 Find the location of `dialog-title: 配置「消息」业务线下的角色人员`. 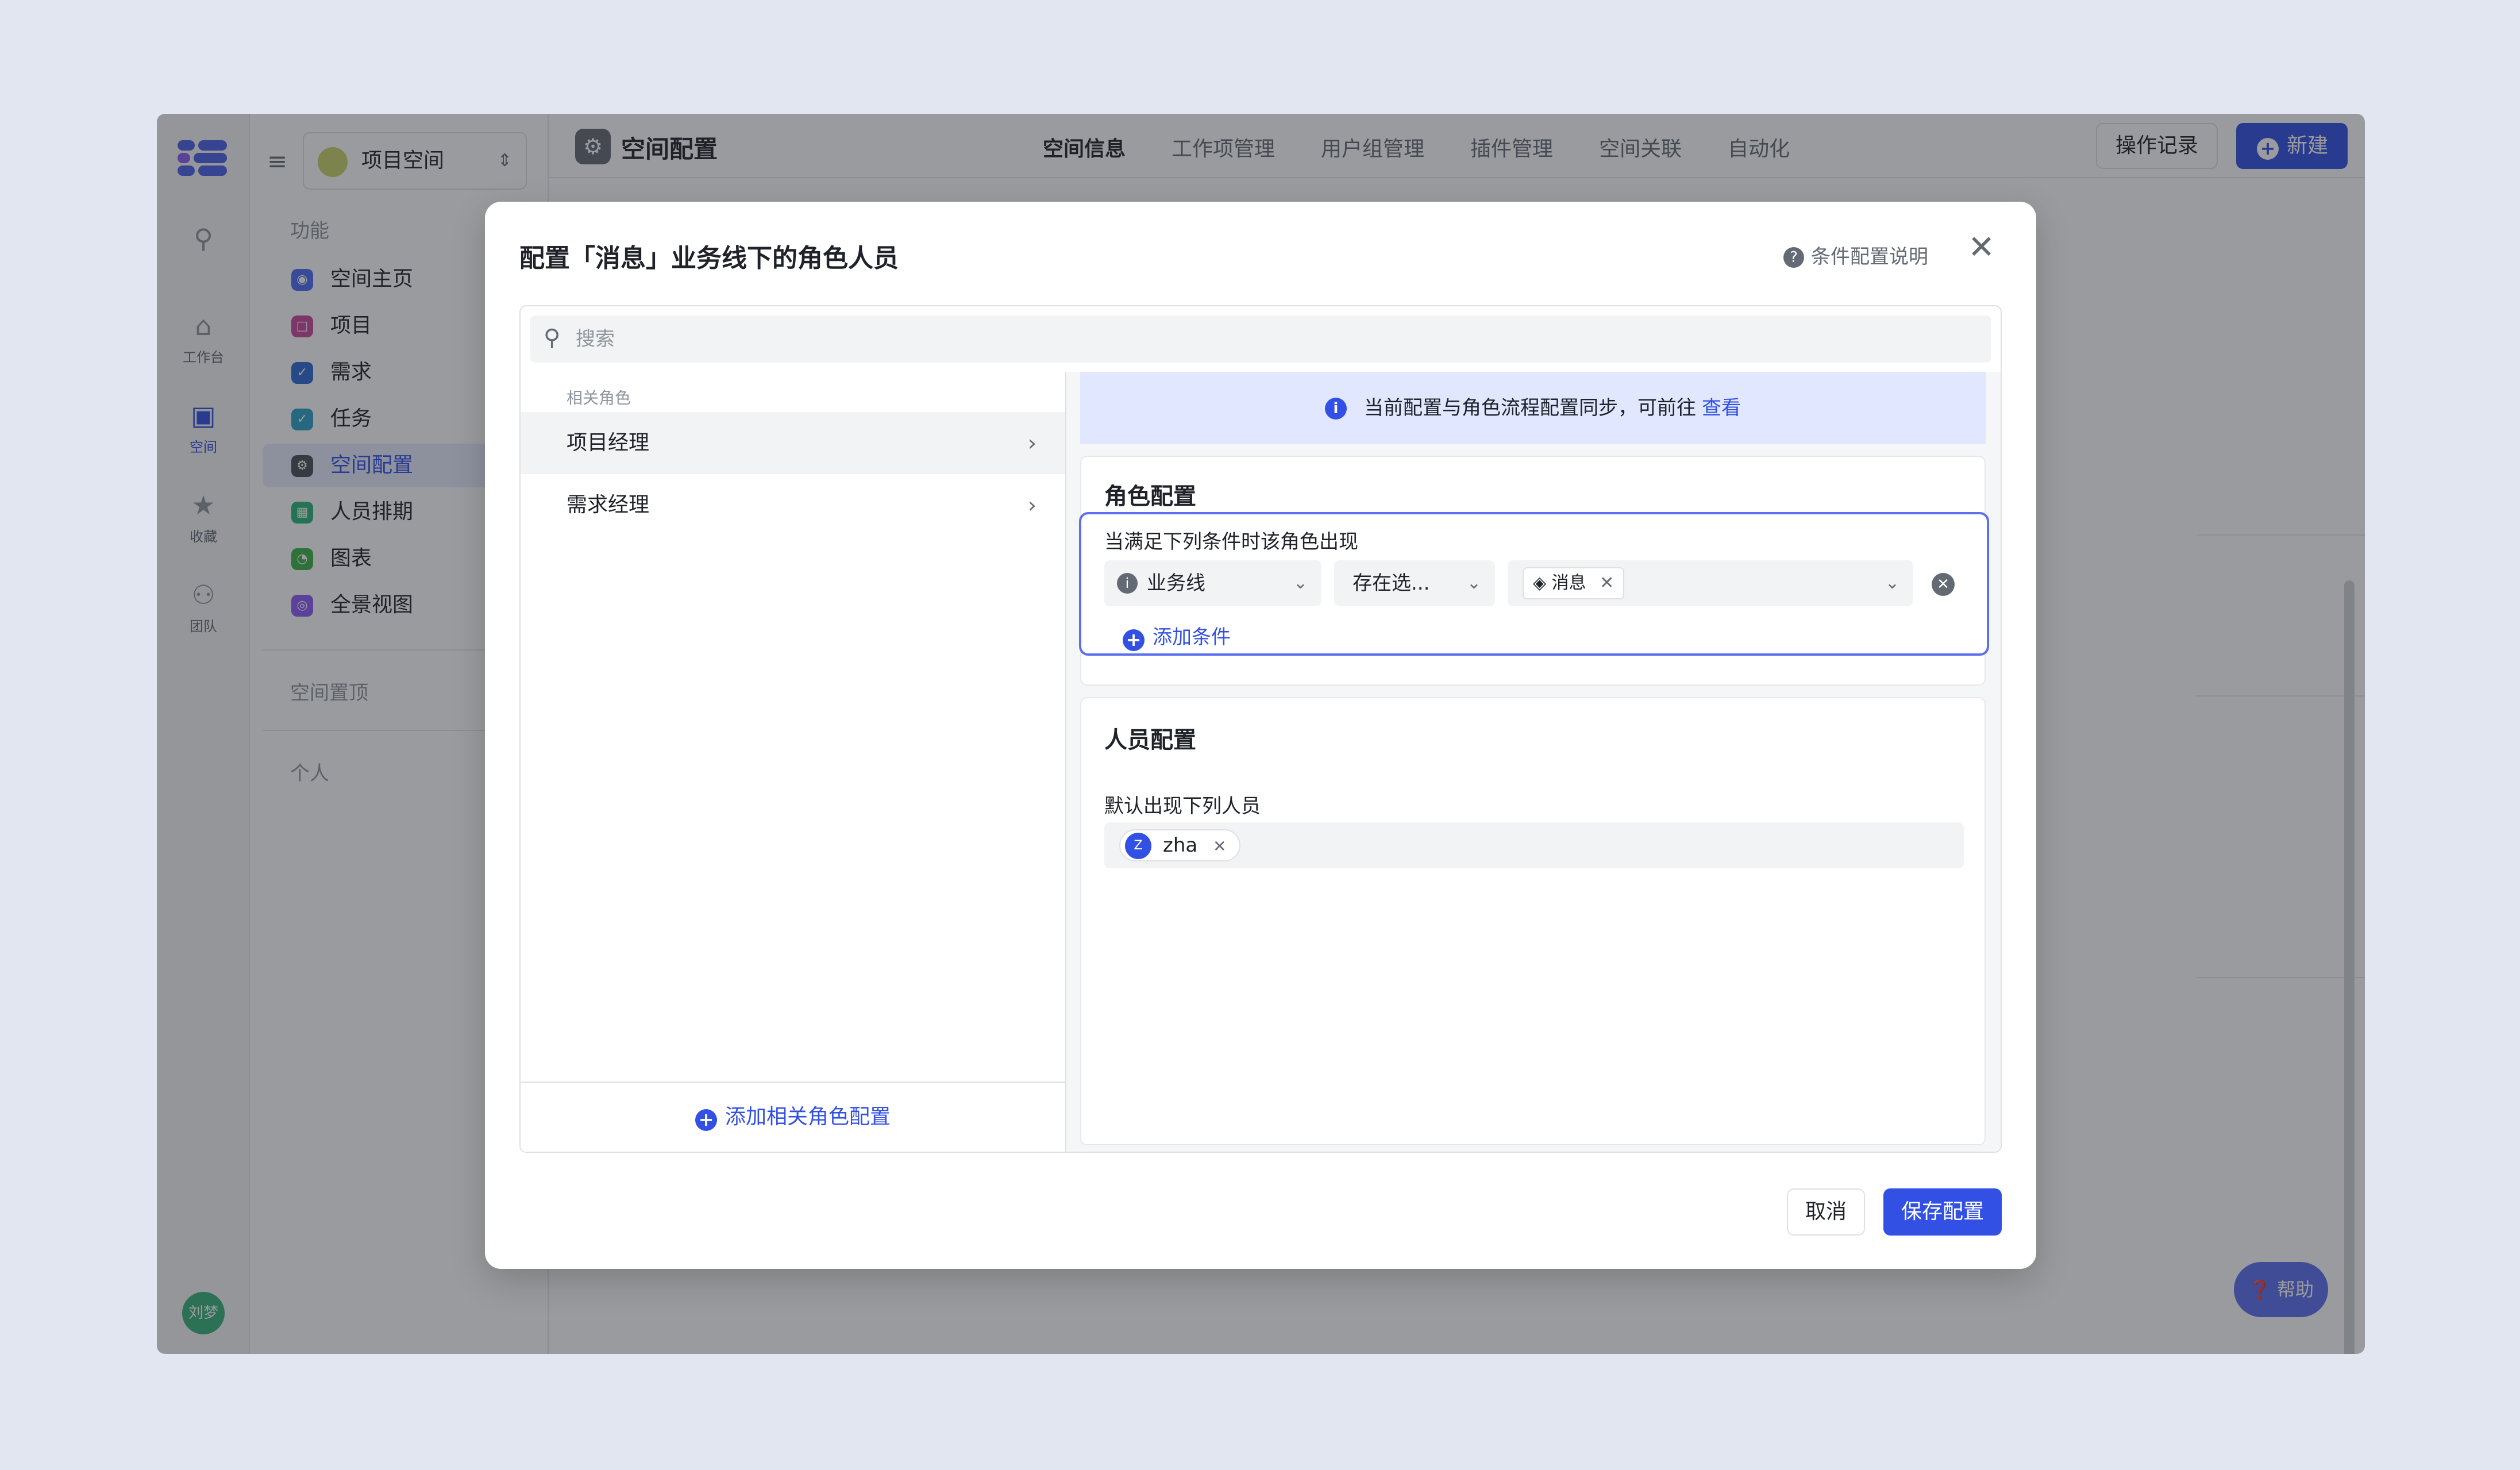

dialog-title: 配置「消息」业务线下的角色人员 is located at coordinates (709, 258).